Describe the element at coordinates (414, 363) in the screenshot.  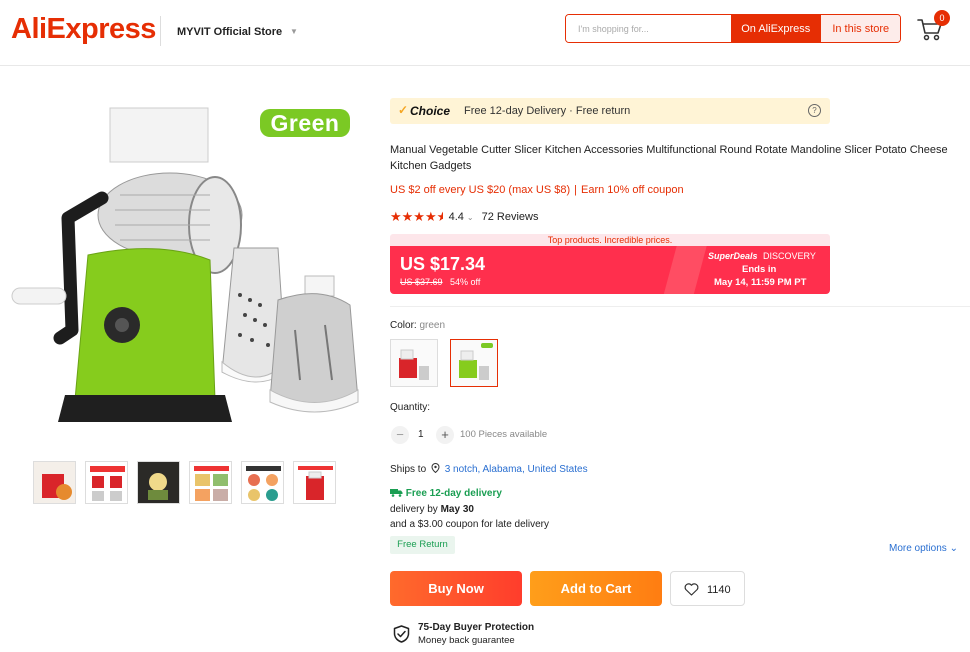
I see `color-swatch-red` at that location.